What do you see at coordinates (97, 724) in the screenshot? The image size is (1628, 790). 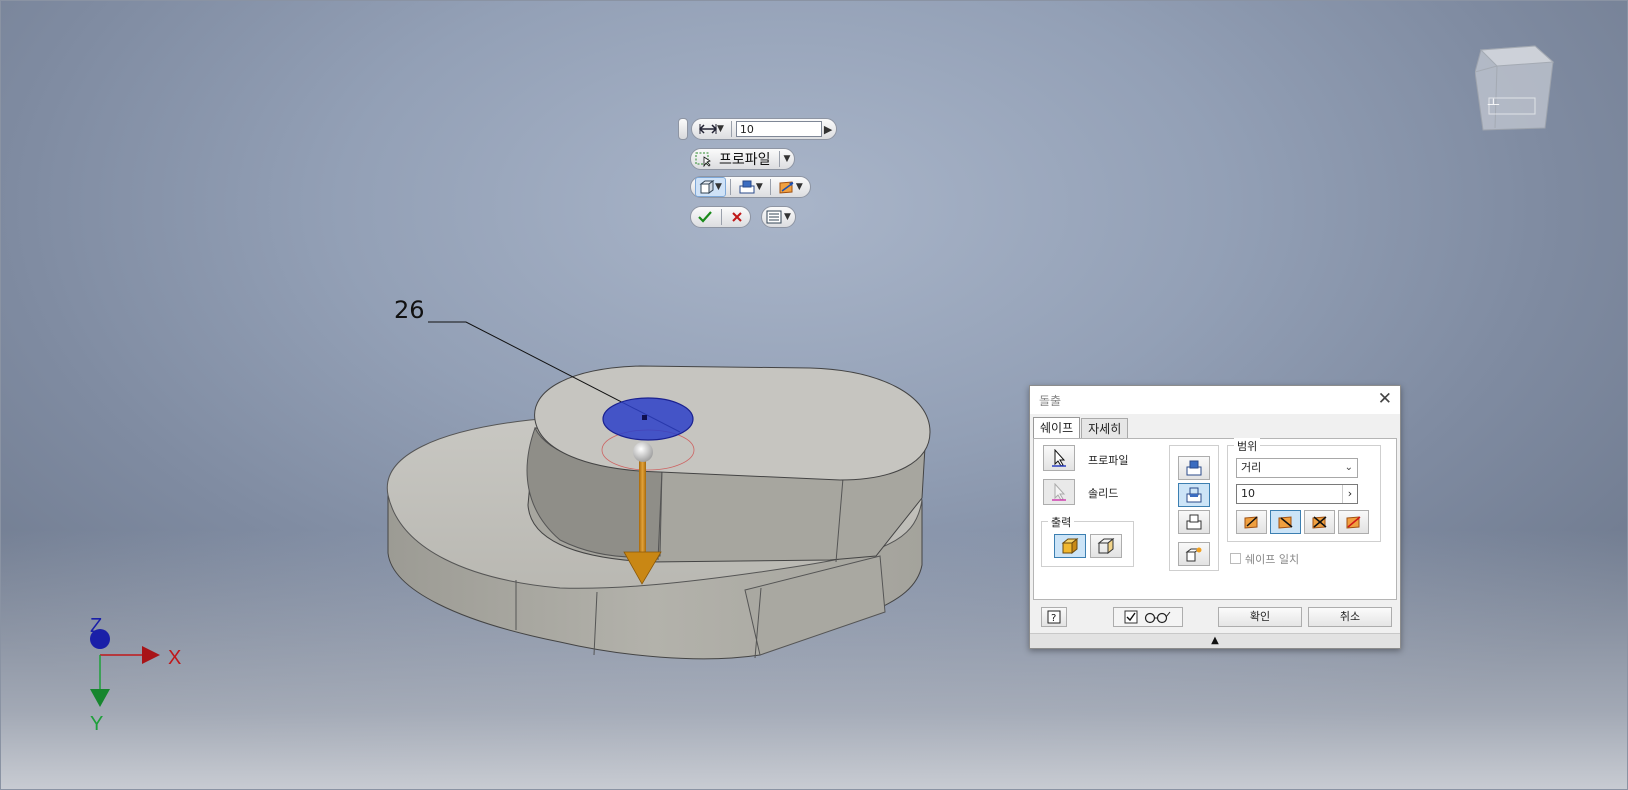 I see `y-axis-label: Y` at bounding box center [97, 724].